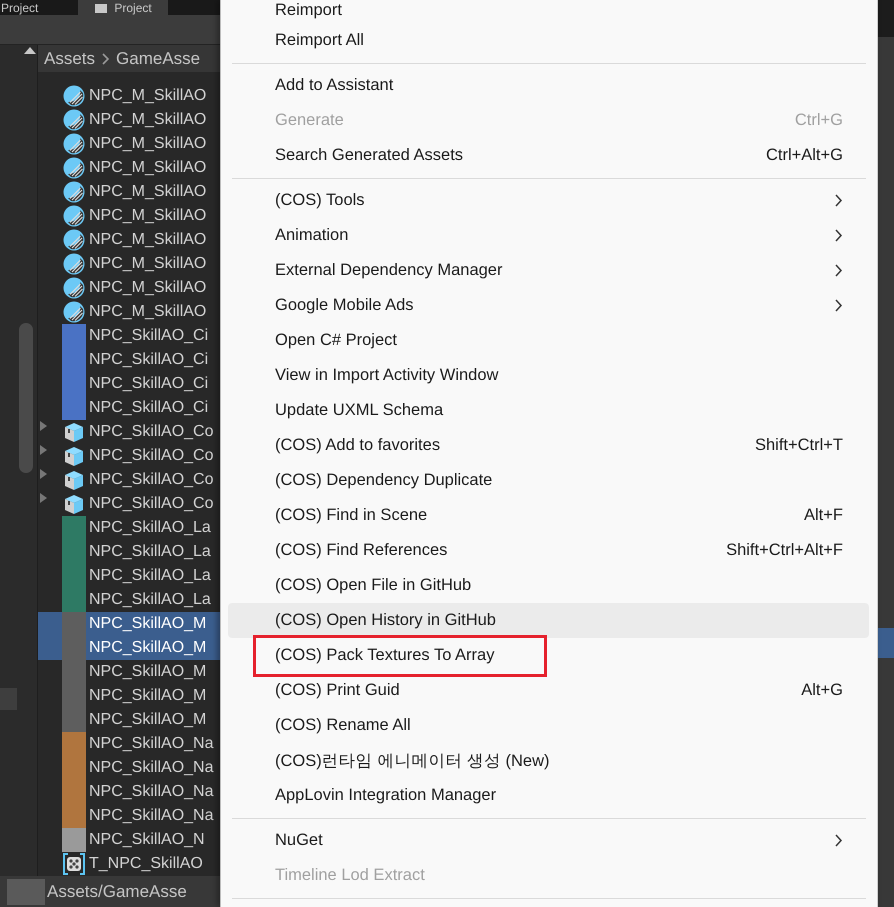  Describe the element at coordinates (886, 18) in the screenshot. I see `tab-bar-strip` at that location.